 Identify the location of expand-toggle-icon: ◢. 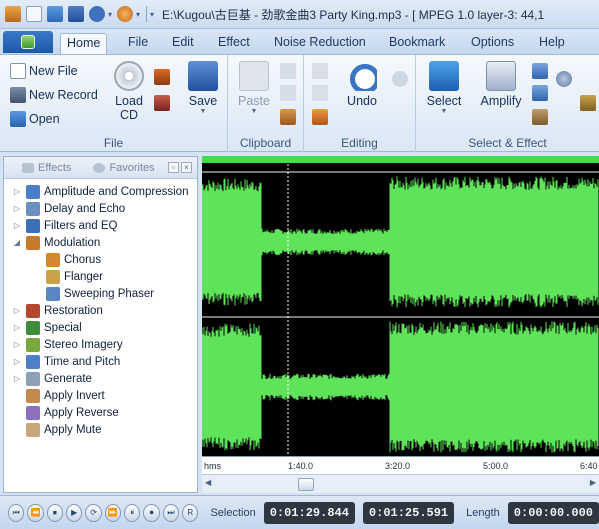
(17, 242).